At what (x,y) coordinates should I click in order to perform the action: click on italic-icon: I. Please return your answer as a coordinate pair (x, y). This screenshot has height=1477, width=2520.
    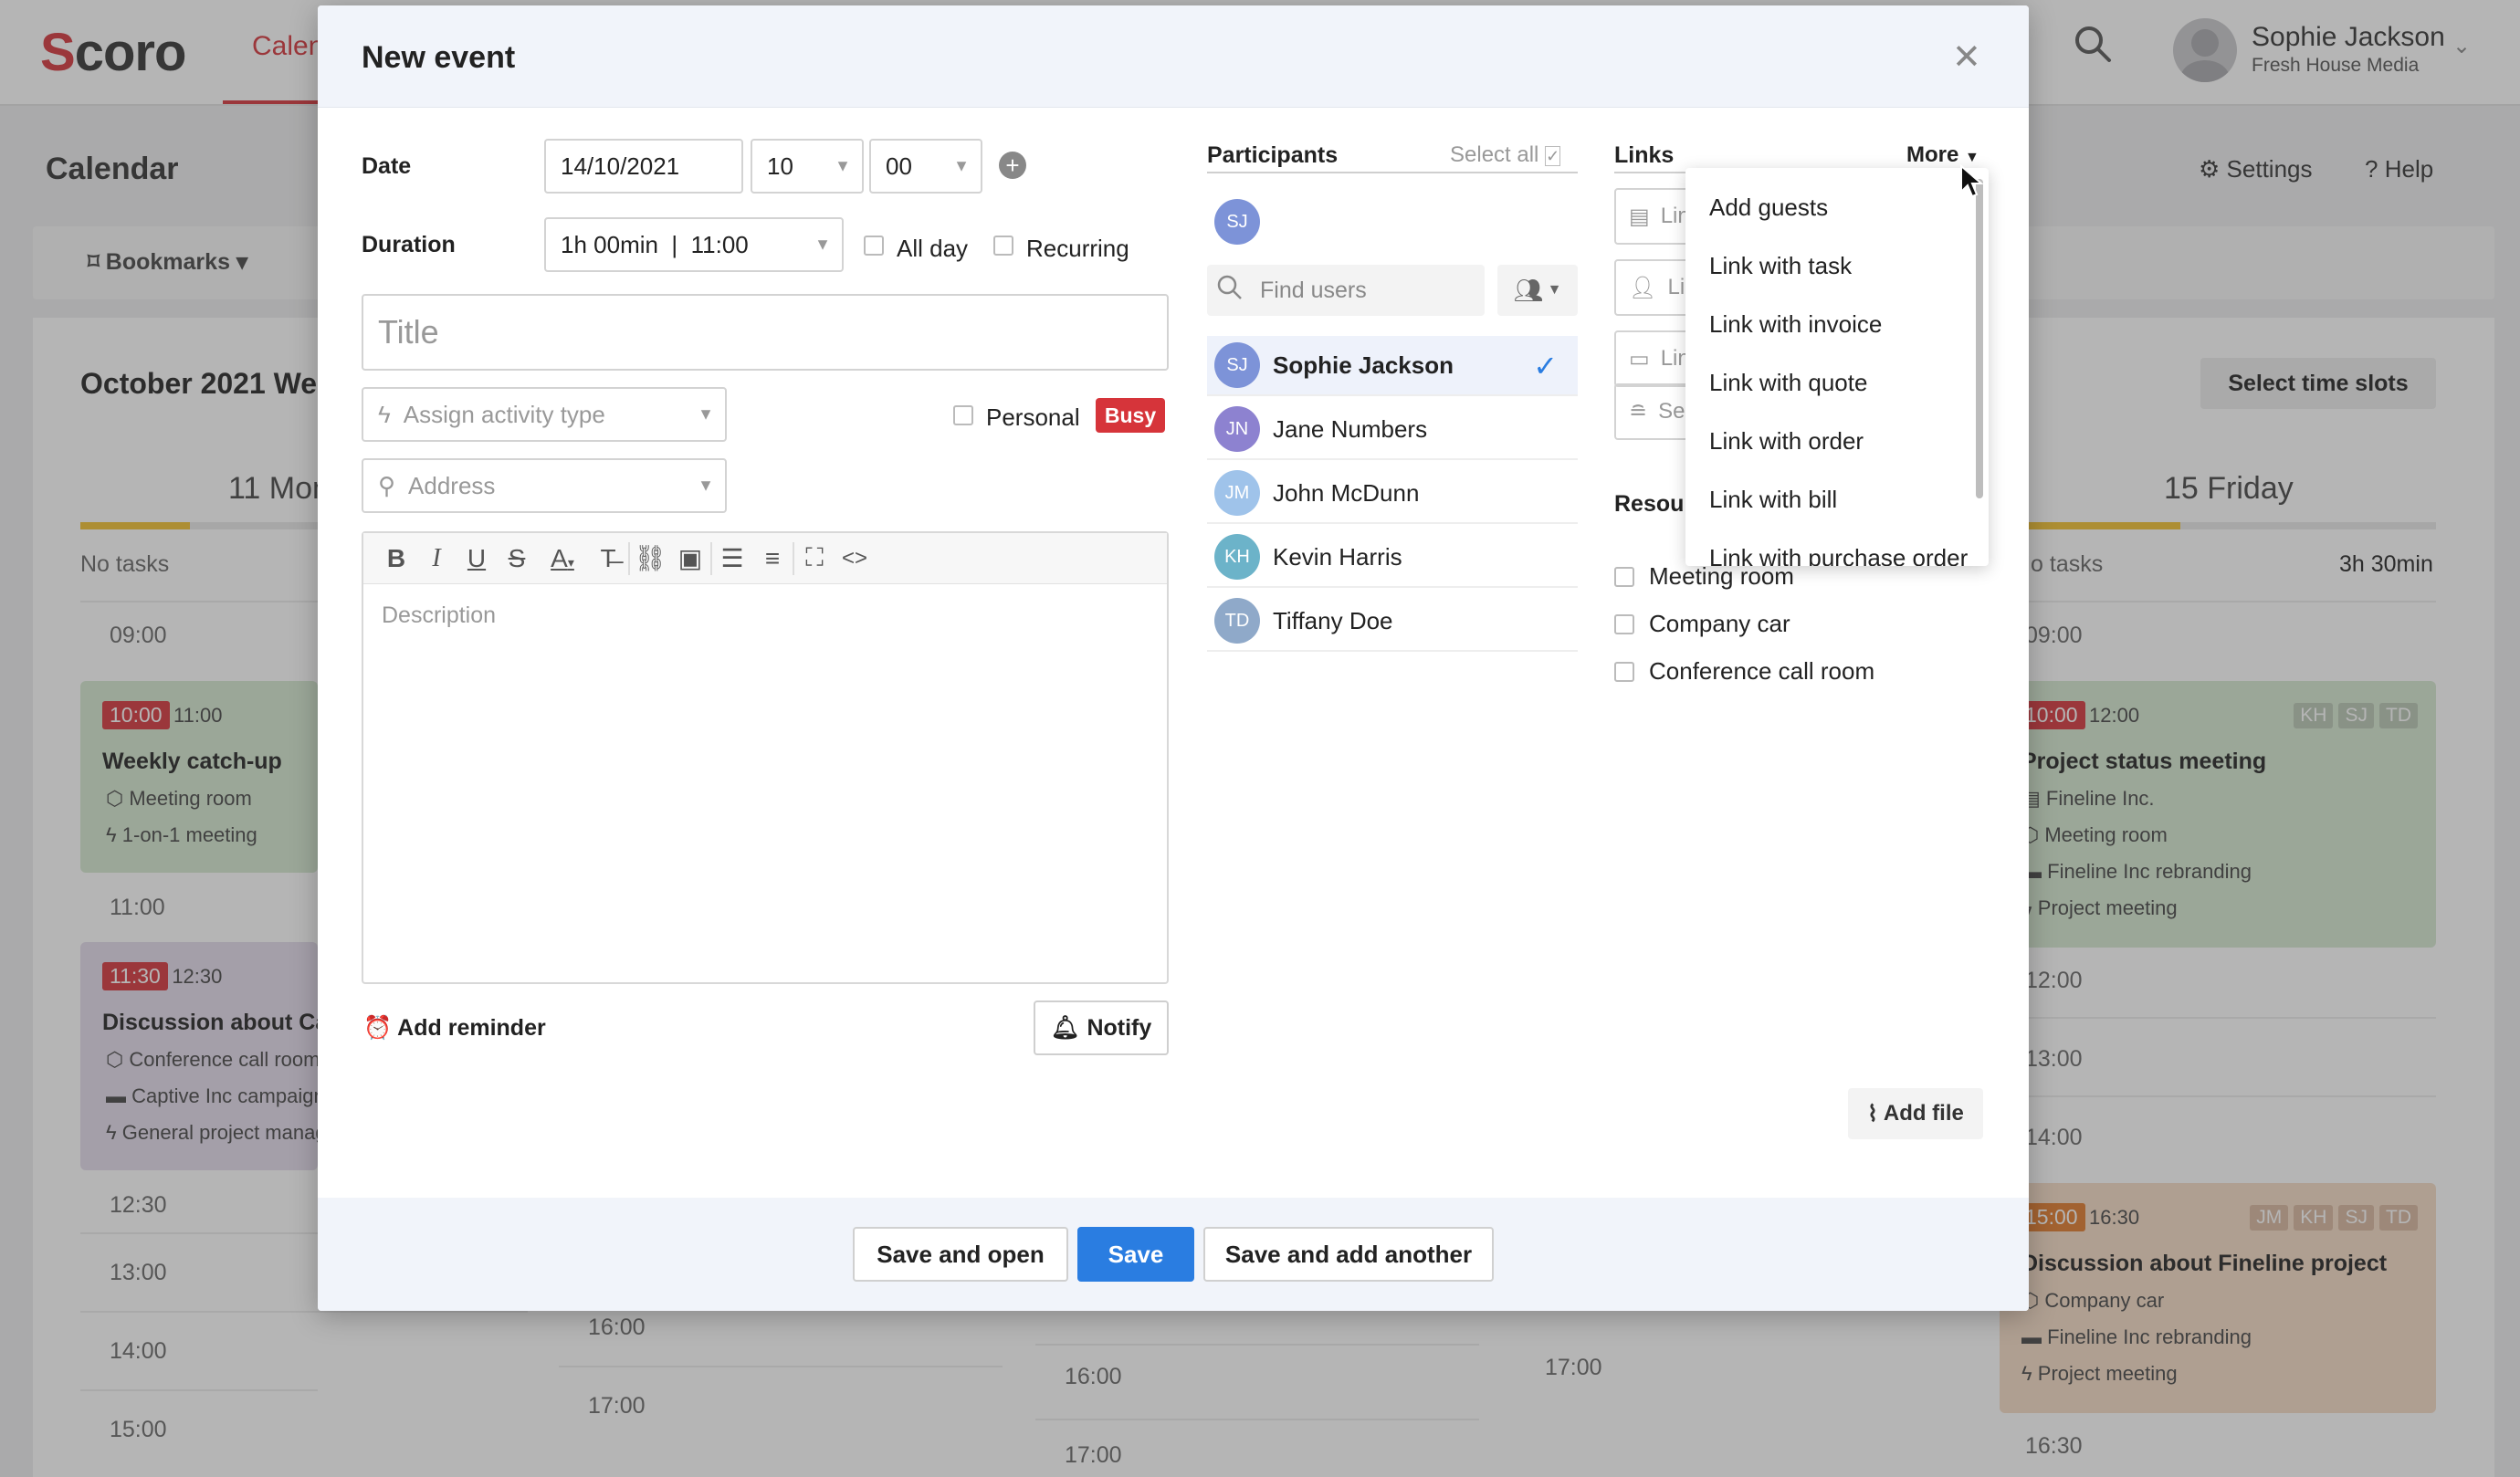
    Looking at the image, I should click on (436, 558).